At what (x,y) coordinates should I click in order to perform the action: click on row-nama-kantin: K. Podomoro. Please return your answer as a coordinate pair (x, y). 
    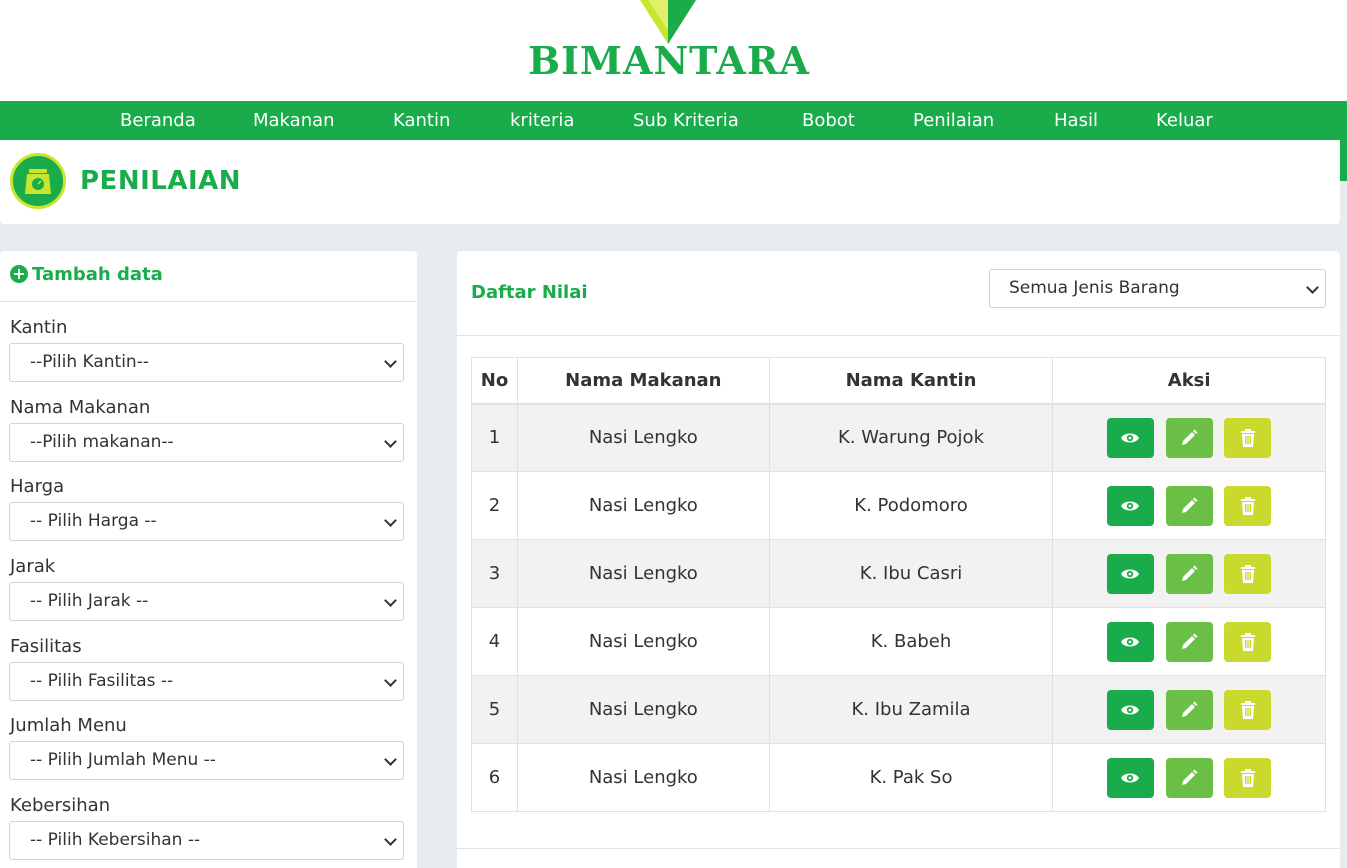
    Looking at the image, I should click on (911, 505).